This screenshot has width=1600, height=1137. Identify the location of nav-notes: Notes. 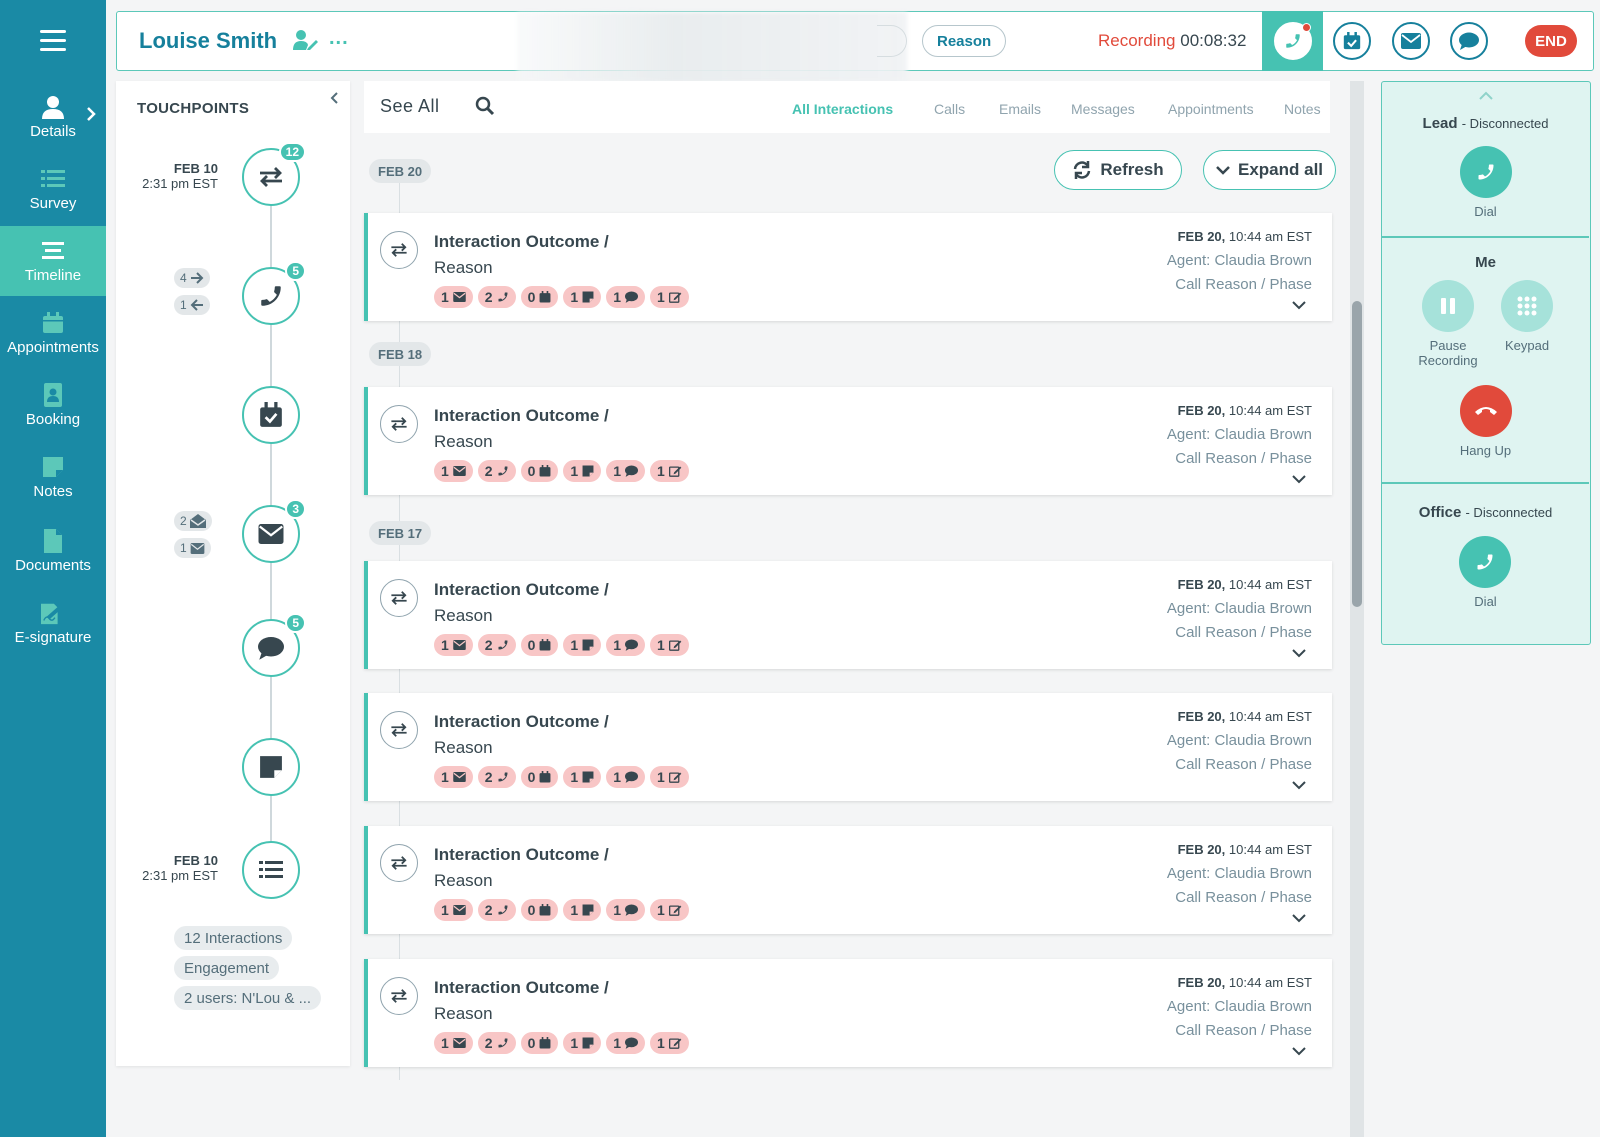
(53, 477).